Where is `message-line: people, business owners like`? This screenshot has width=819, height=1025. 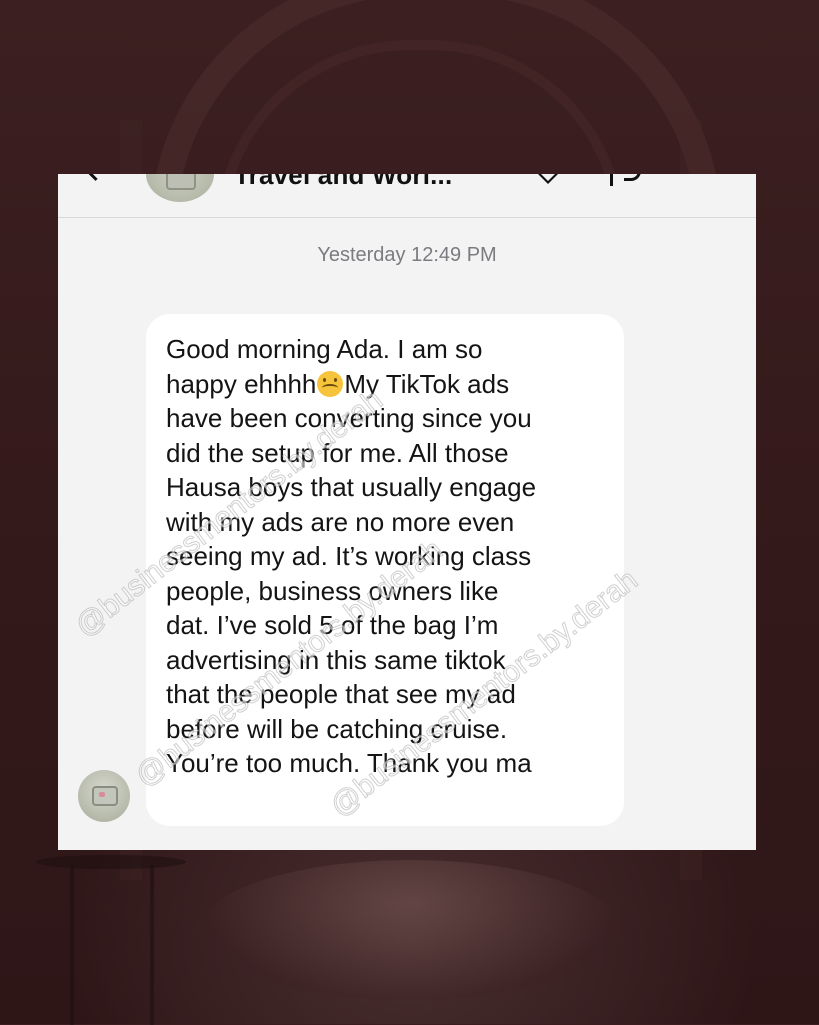 message-line: people, business owners like is located at coordinates (332, 590).